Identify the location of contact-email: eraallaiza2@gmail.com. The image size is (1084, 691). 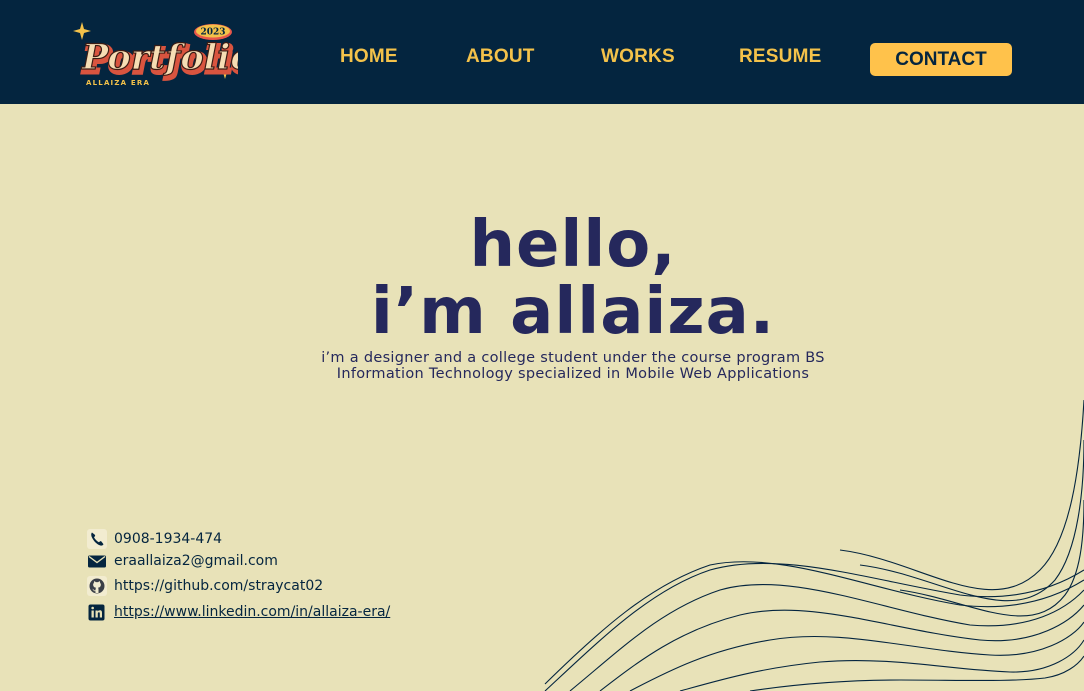
(182, 561).